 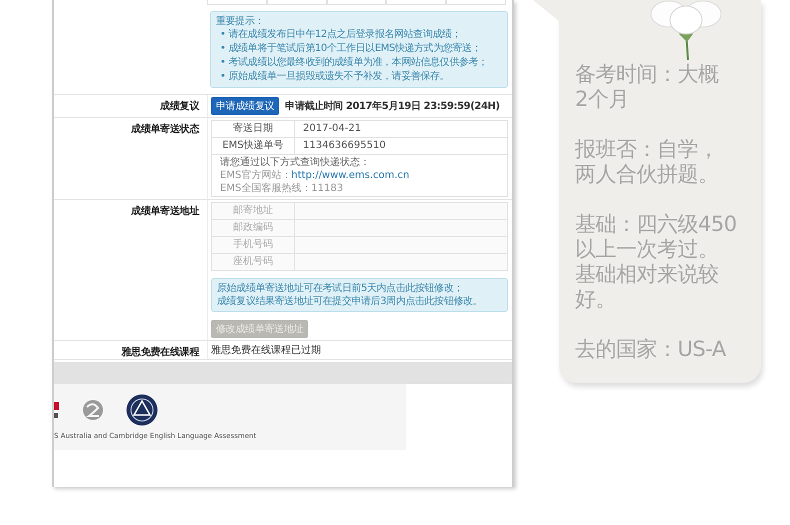 I want to click on row-label: 成绩复议, so click(x=179, y=107).